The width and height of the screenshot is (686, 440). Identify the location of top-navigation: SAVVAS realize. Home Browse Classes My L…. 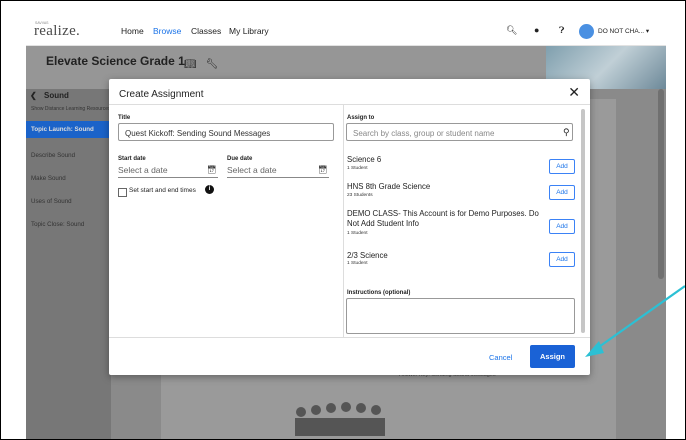
(346, 32).